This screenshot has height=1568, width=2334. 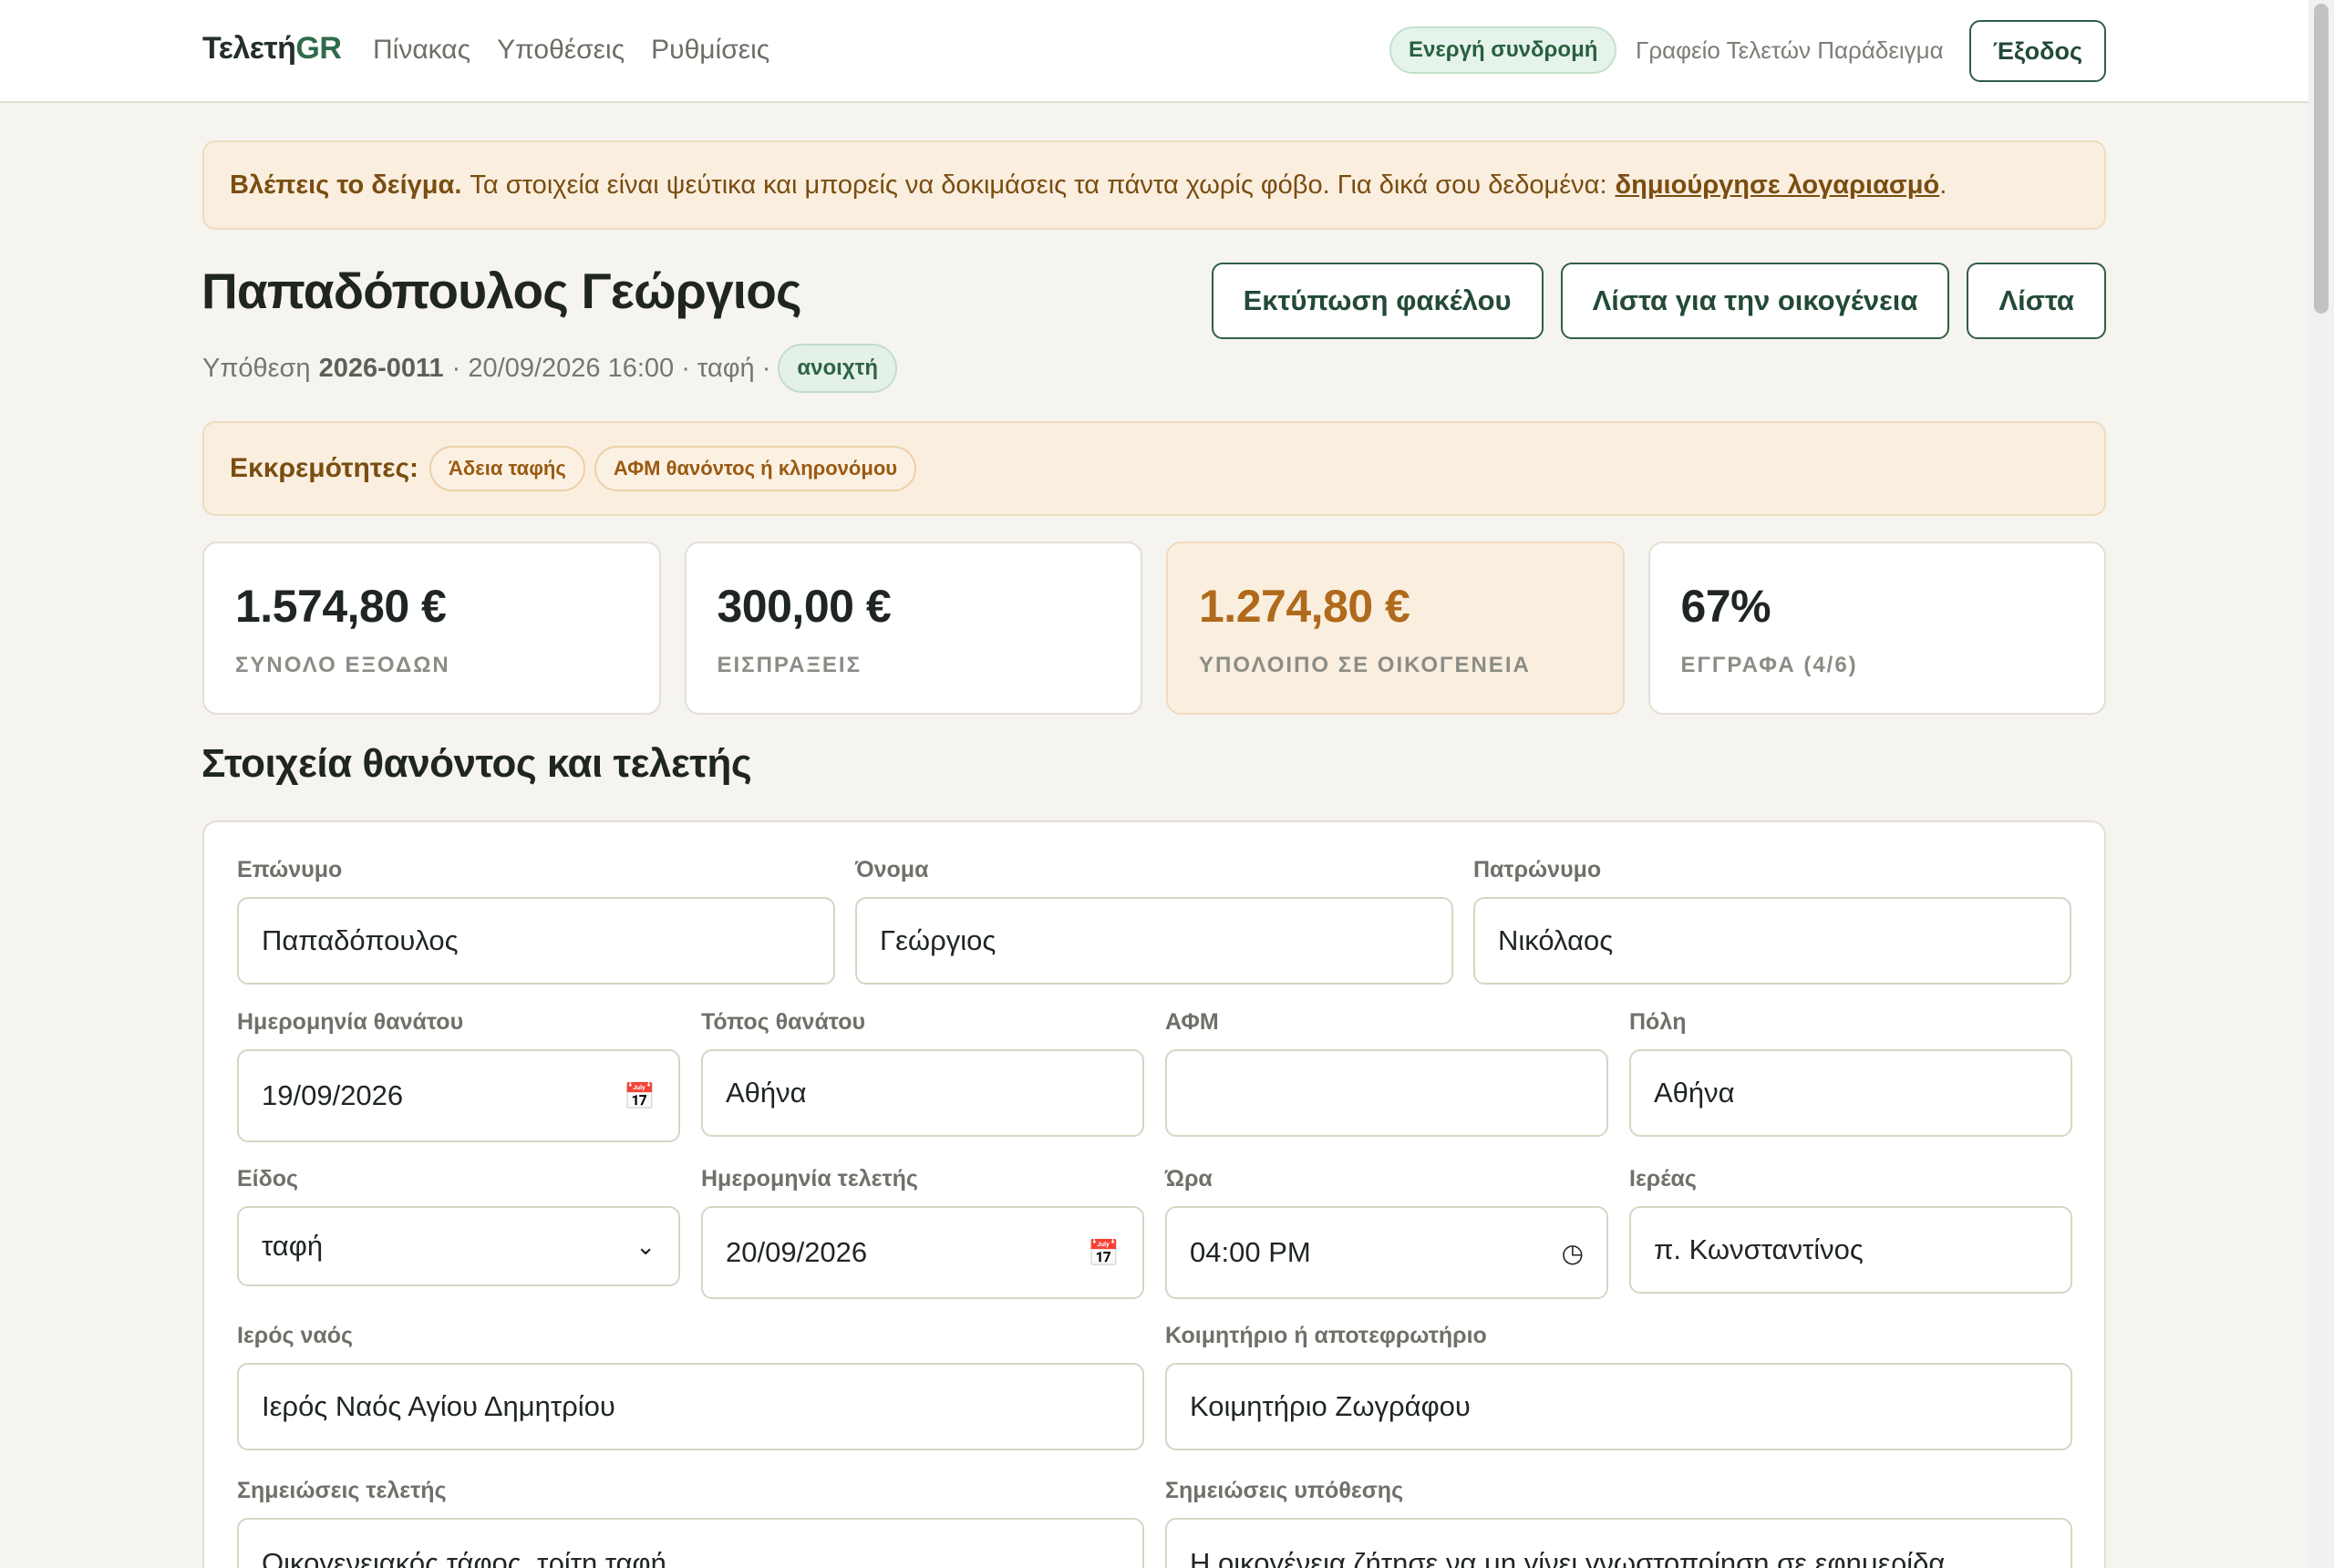 I want to click on ceremony-date-field-group: Ημερομηνία τελετής 20/09/2026 📅, so click(x=922, y=1232).